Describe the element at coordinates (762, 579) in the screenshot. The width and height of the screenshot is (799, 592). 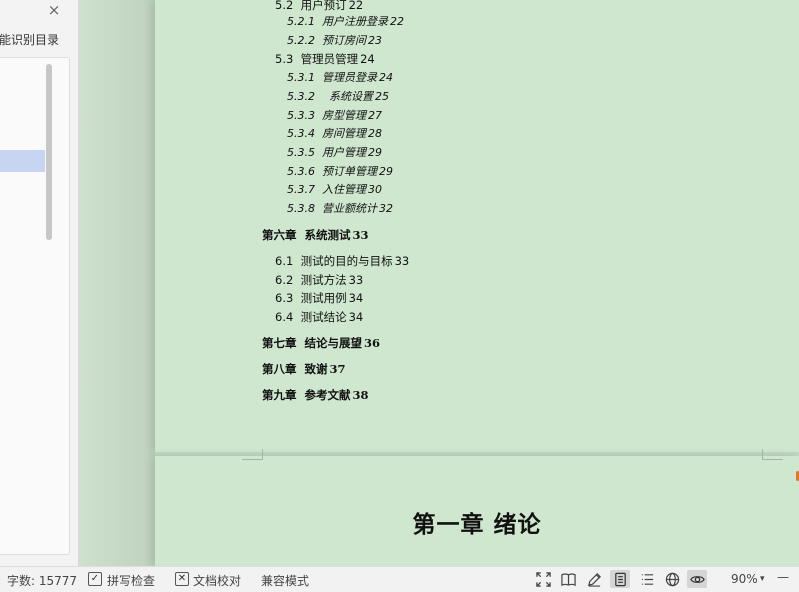
I see `zoom-dropdown-icon: ▾` at that location.